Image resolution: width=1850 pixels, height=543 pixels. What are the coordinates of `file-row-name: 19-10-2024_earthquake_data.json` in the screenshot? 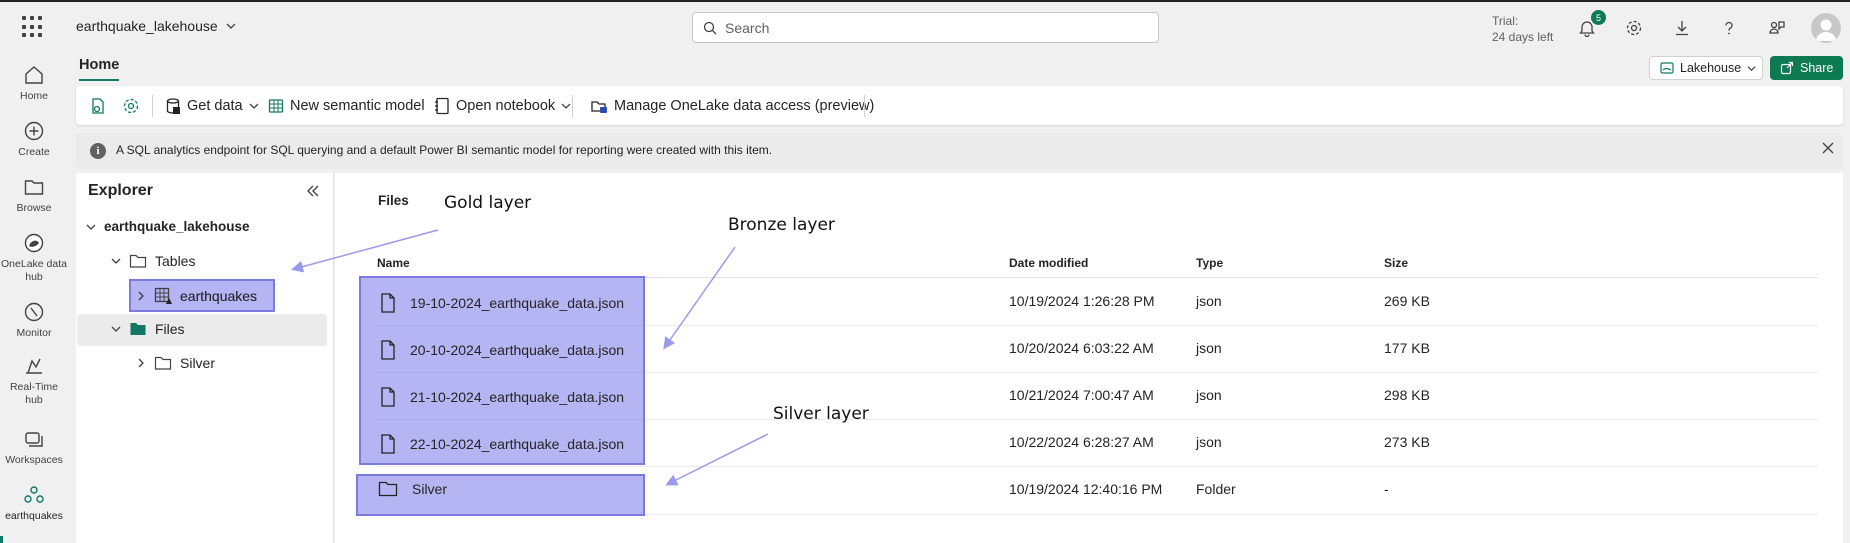 It's located at (502, 303).